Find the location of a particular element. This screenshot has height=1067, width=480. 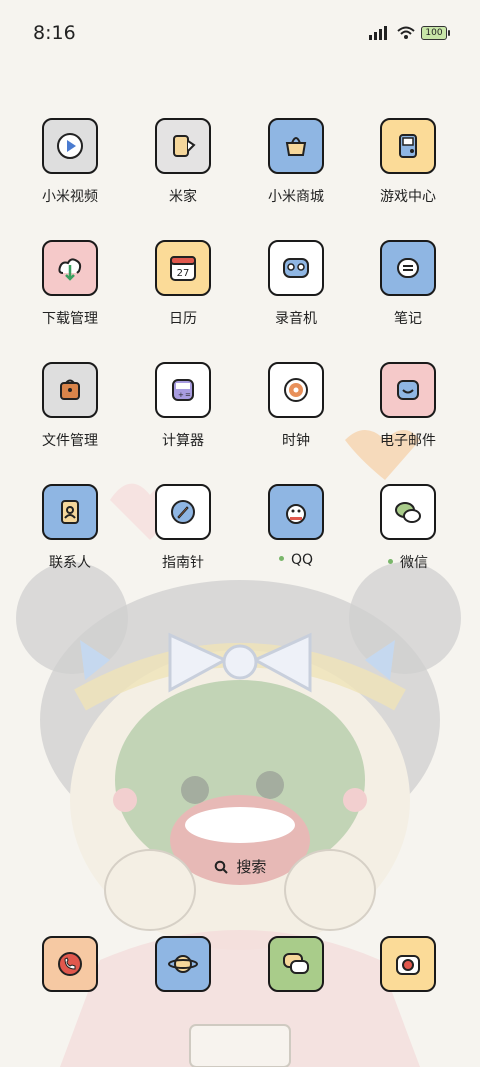

calendar-icon: 27 is located at coordinates (183, 268).